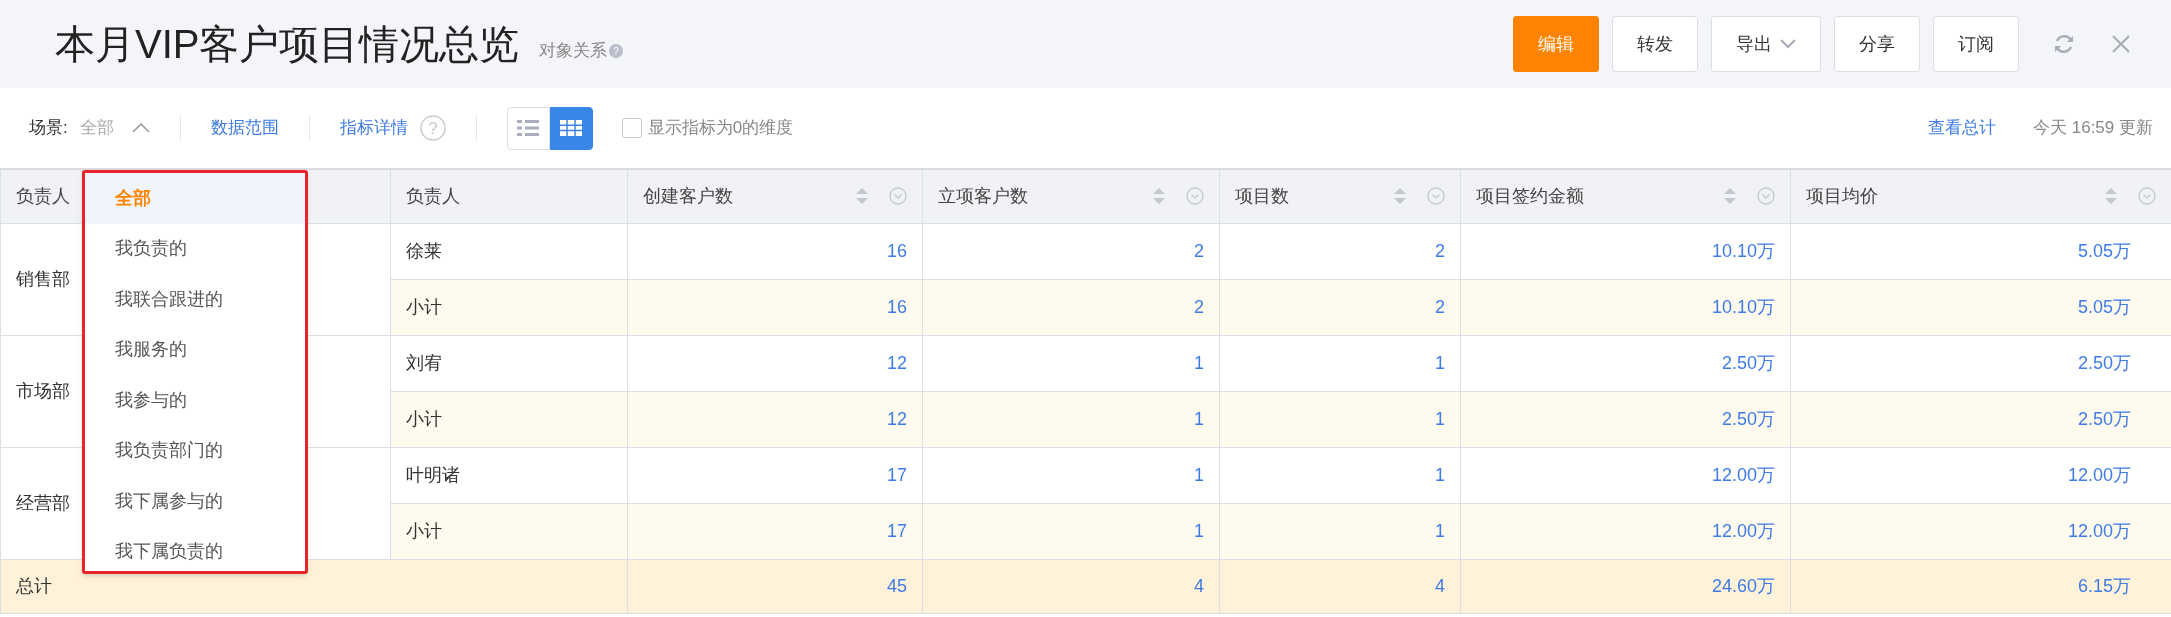  What do you see at coordinates (1655, 44) in the screenshot?
I see `toolbar-button: 转发` at bounding box center [1655, 44].